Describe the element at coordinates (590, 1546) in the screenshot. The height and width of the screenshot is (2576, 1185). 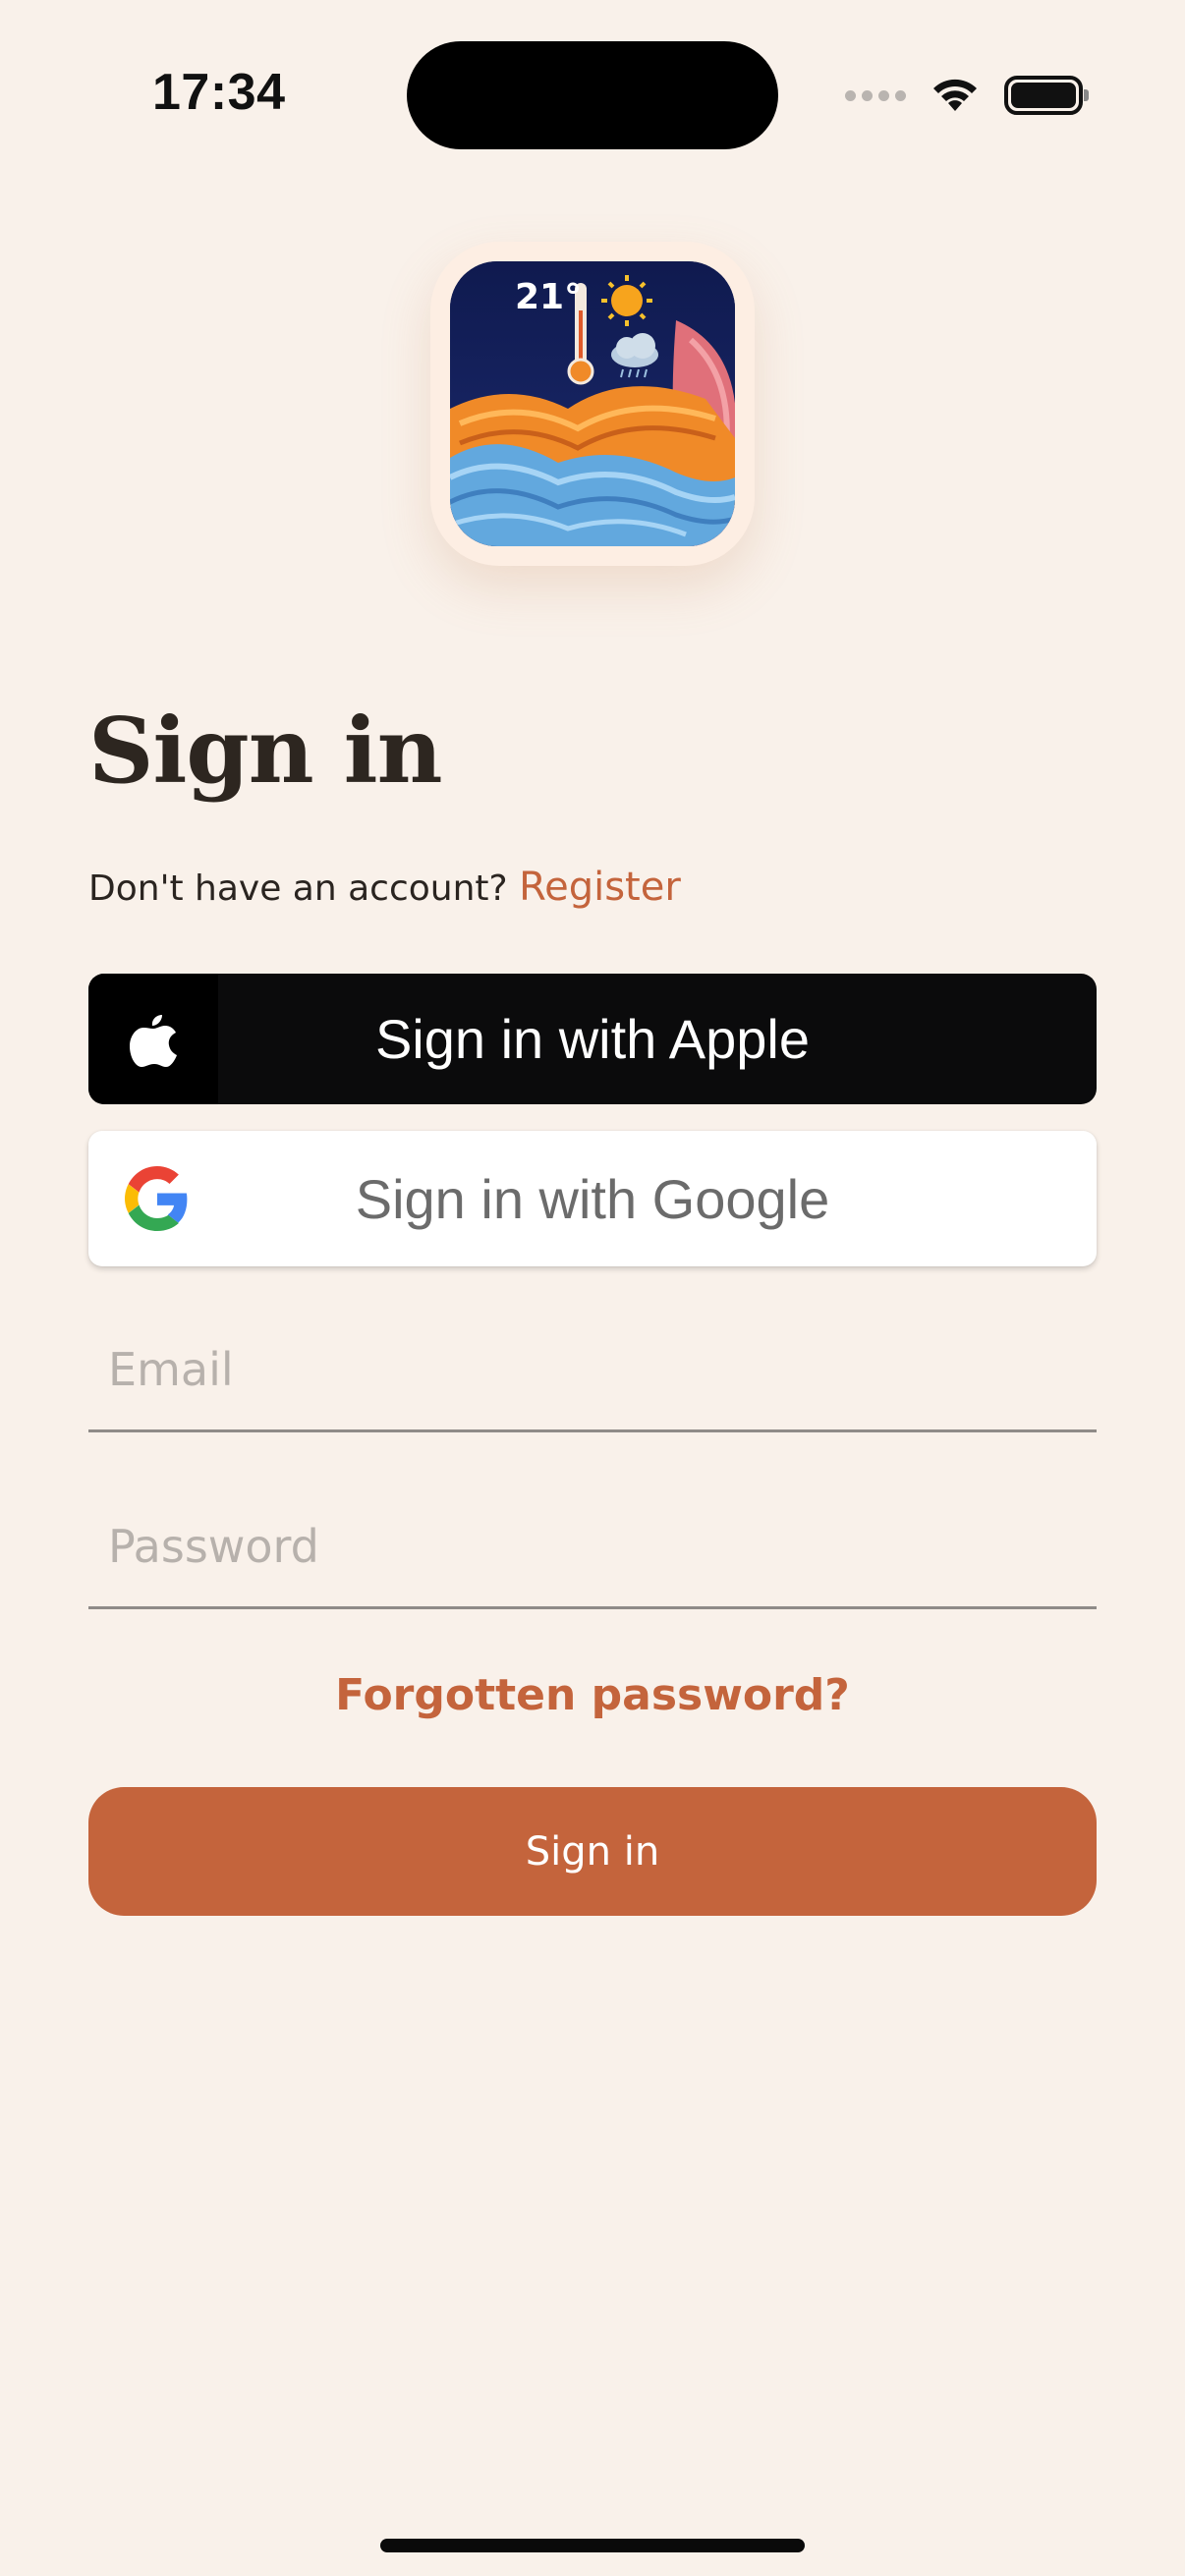
I see `password-input` at that location.